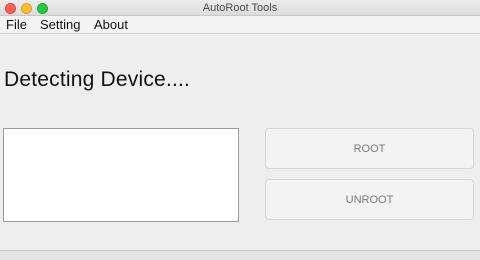 The width and height of the screenshot is (480, 260). I want to click on menu-setting: Setting, so click(60, 25).